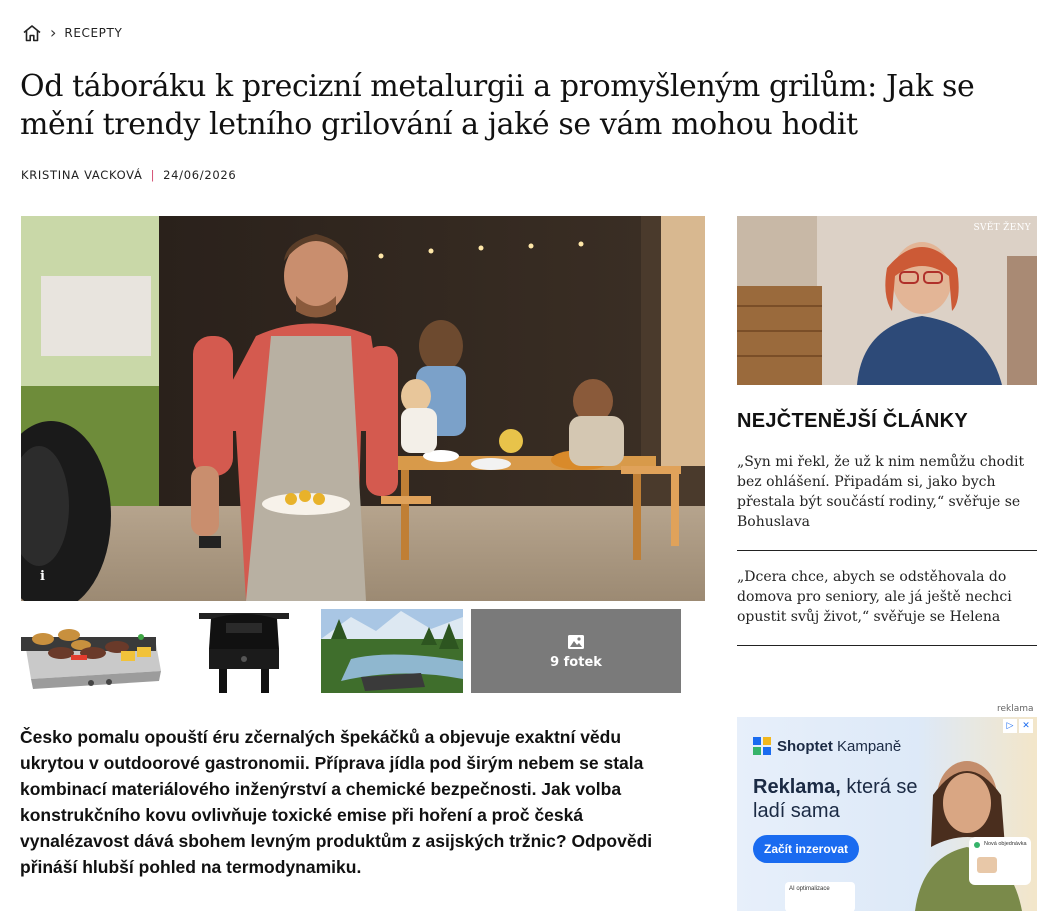 This screenshot has height=911, width=1047. I want to click on home-icon, so click(32, 33).